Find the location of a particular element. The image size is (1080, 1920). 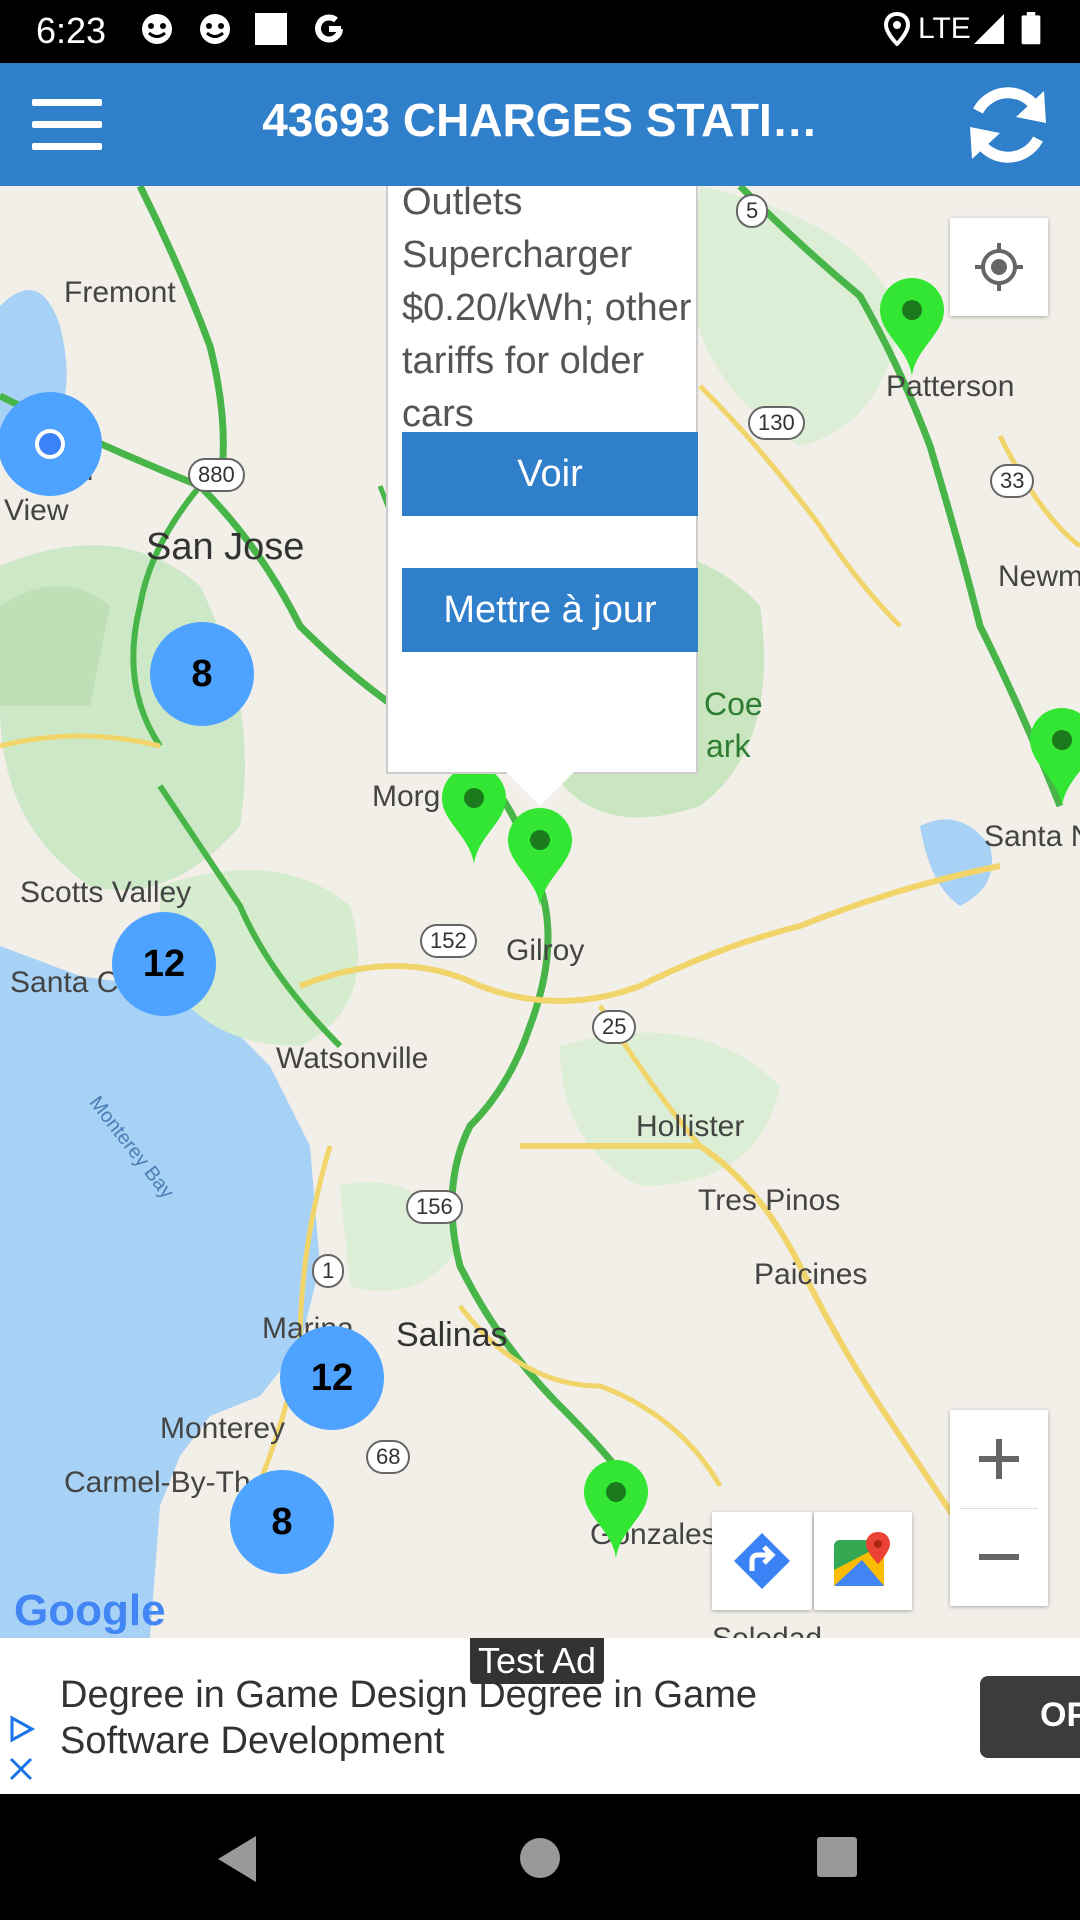

home-icon is located at coordinates (540, 1858).